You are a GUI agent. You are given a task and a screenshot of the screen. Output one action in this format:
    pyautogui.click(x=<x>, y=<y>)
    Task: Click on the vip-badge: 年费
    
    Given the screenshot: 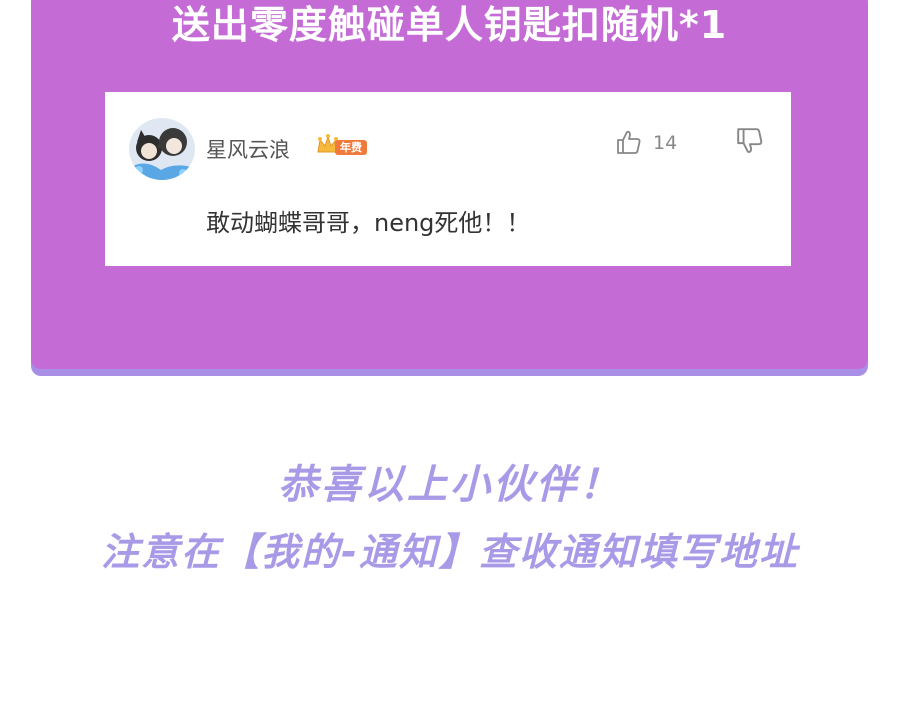 What is the action you would take?
    pyautogui.click(x=344, y=145)
    